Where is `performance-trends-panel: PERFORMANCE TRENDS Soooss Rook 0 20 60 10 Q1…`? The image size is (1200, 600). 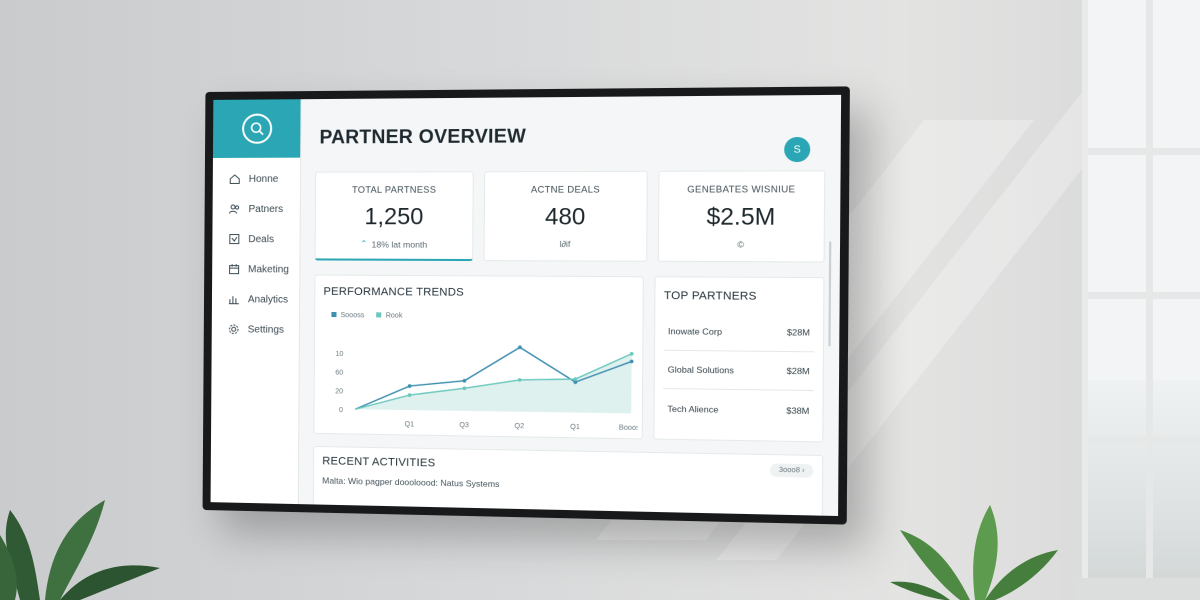
performance-trends-panel: PERFORMANCE TRENDS Soooss Rook 0 20 60 10 Q1… is located at coordinates (478, 357).